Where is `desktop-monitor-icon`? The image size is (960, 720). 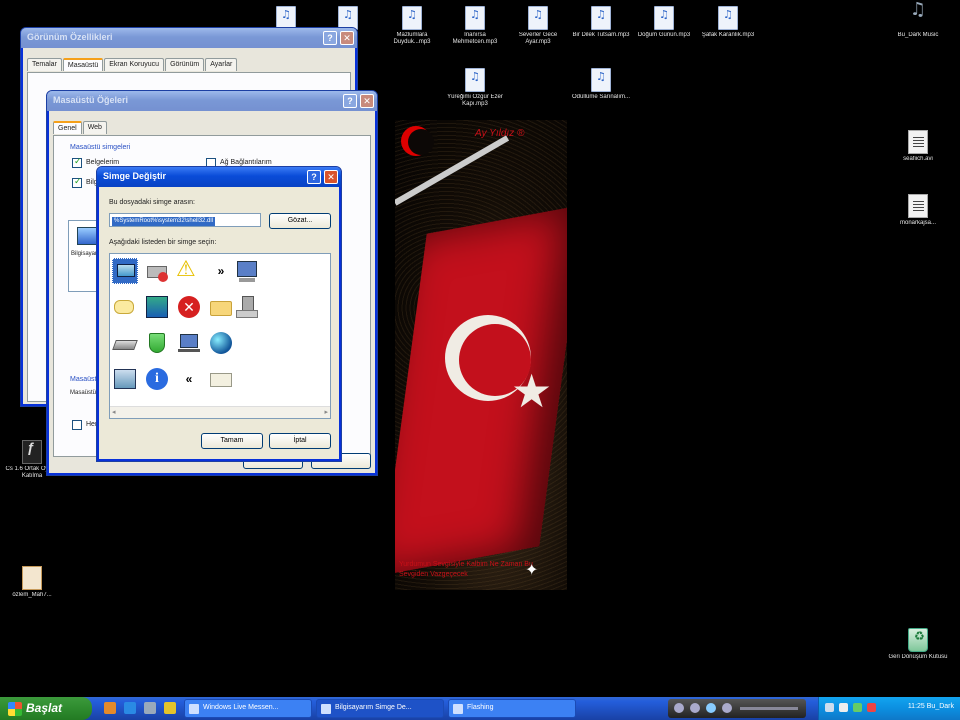 desktop-monitor-icon is located at coordinates (125, 271).